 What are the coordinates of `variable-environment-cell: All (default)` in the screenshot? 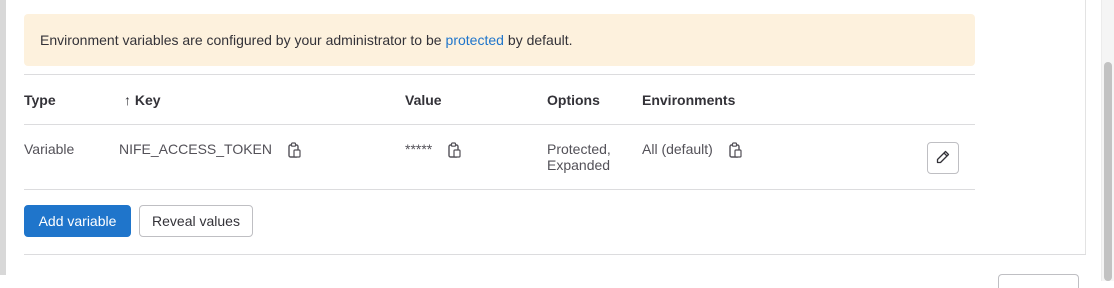 It's located at (692, 149).